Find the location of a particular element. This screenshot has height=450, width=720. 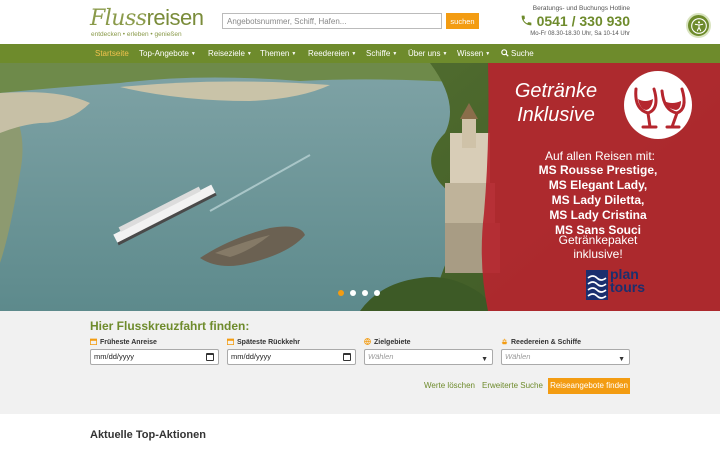

promo-title: Getränke Inklusive is located at coordinates (556, 103).